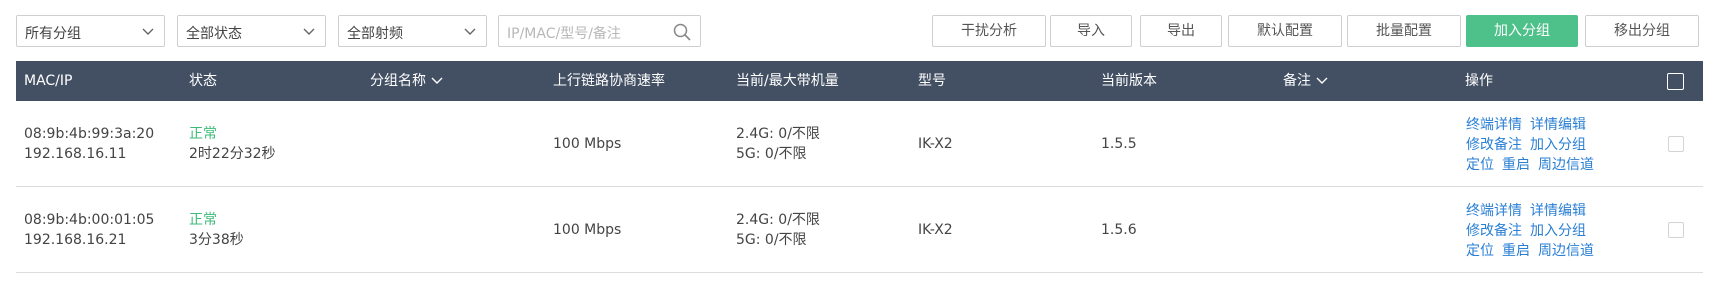 Image resolution: width=1729 pixels, height=295 pixels. I want to click on column-header-status: 状态, so click(203, 81).